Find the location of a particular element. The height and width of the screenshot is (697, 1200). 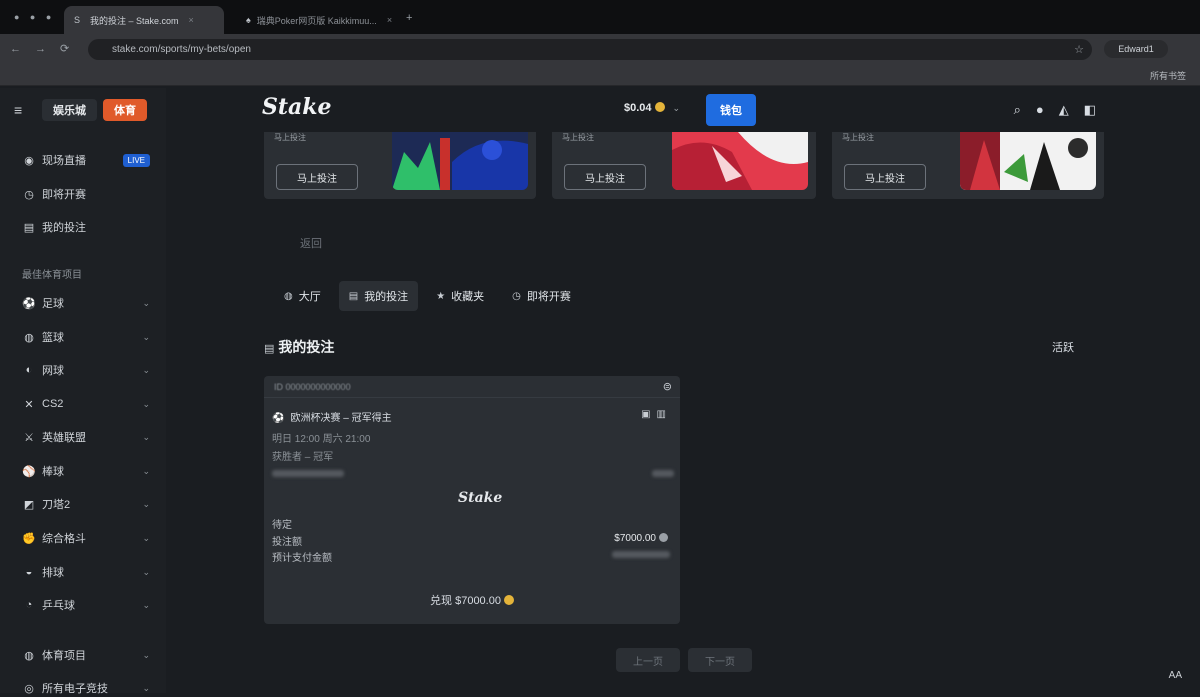

tab-favourites: ★ 收藏夹 is located at coordinates (460, 296).